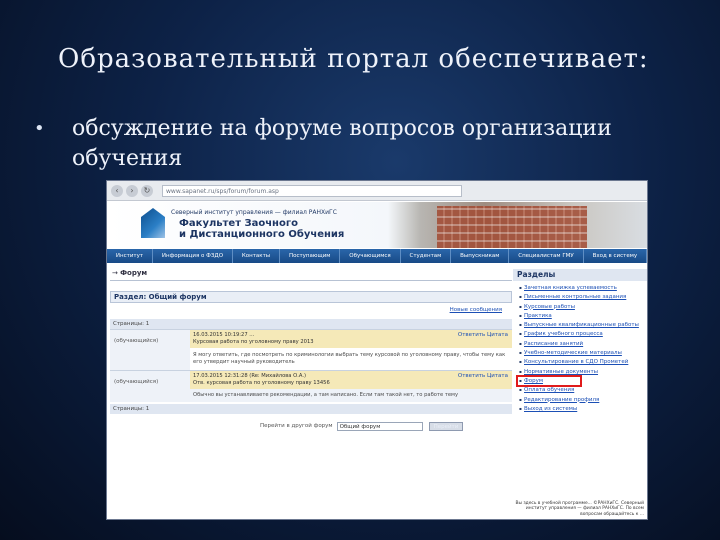 This screenshot has width=720, height=540. What do you see at coordinates (446, 426) in the screenshot?
I see `go-button: Перейти` at bounding box center [446, 426].